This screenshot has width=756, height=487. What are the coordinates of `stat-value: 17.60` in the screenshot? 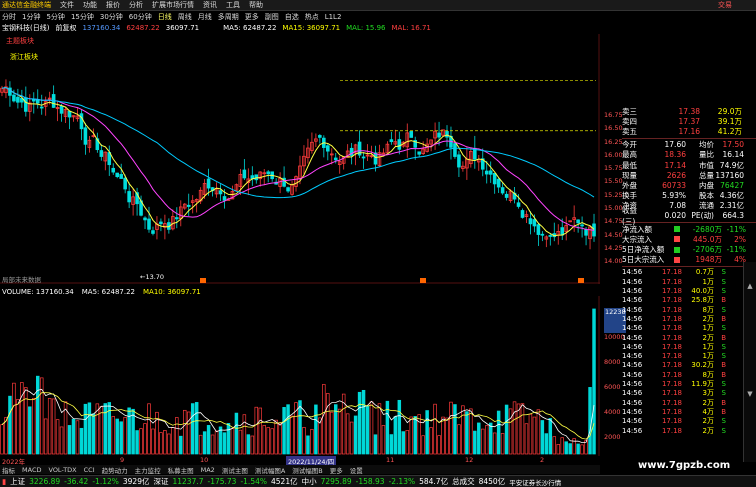 It's located at (675, 145).